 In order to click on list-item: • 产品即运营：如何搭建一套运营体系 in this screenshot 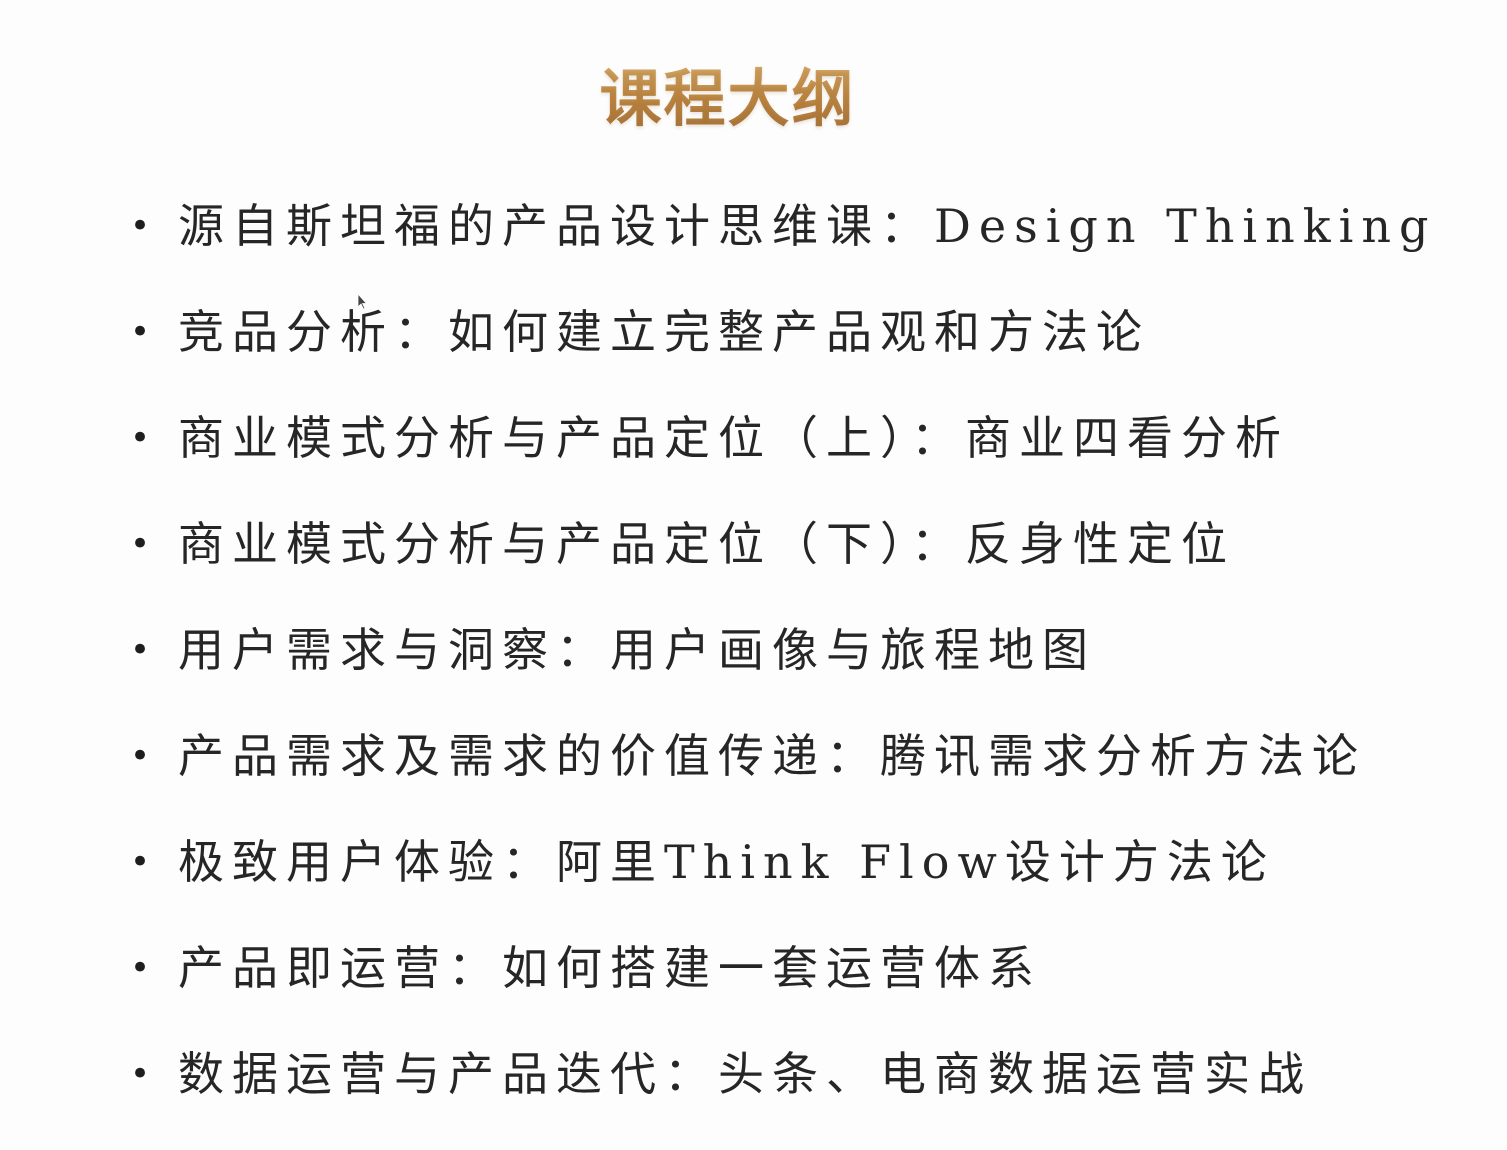, I will do `click(783, 991)`.